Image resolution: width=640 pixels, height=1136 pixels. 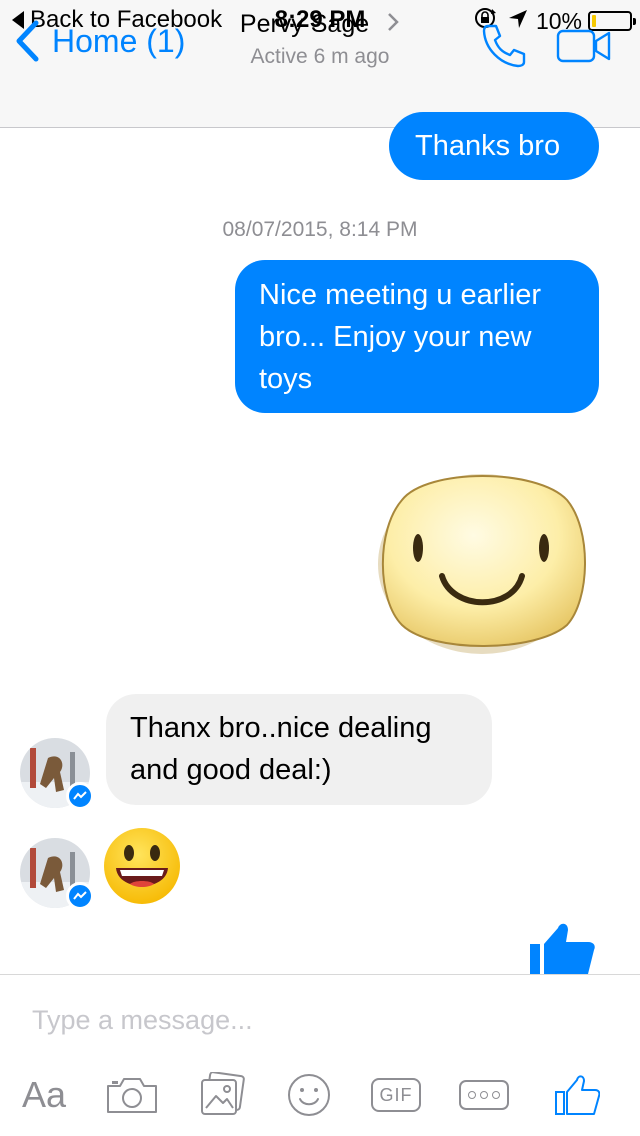 I want to click on more-icon, so click(x=484, y=1095).